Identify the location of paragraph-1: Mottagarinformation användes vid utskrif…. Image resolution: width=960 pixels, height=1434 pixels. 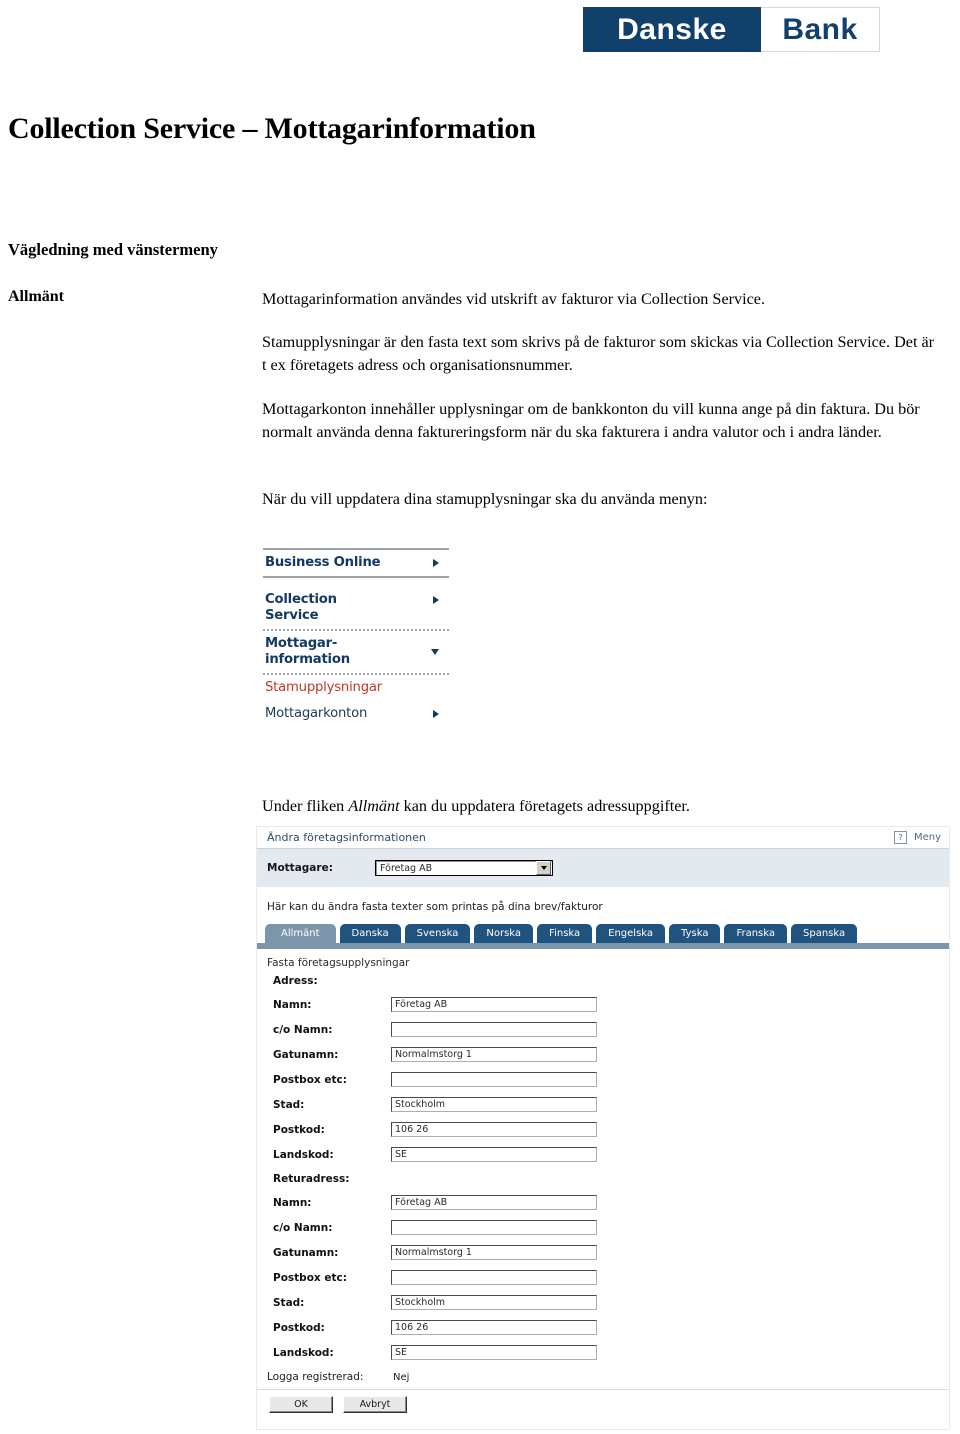
(514, 299).